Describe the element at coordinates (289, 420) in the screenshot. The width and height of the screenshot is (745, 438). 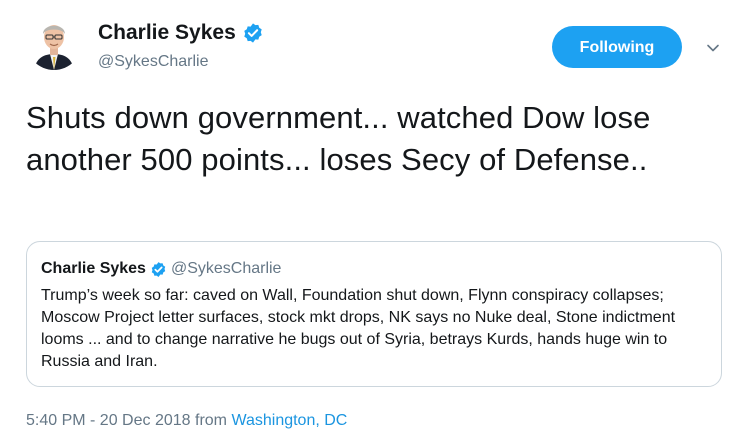
I see `location-link: Washington, DC` at that location.